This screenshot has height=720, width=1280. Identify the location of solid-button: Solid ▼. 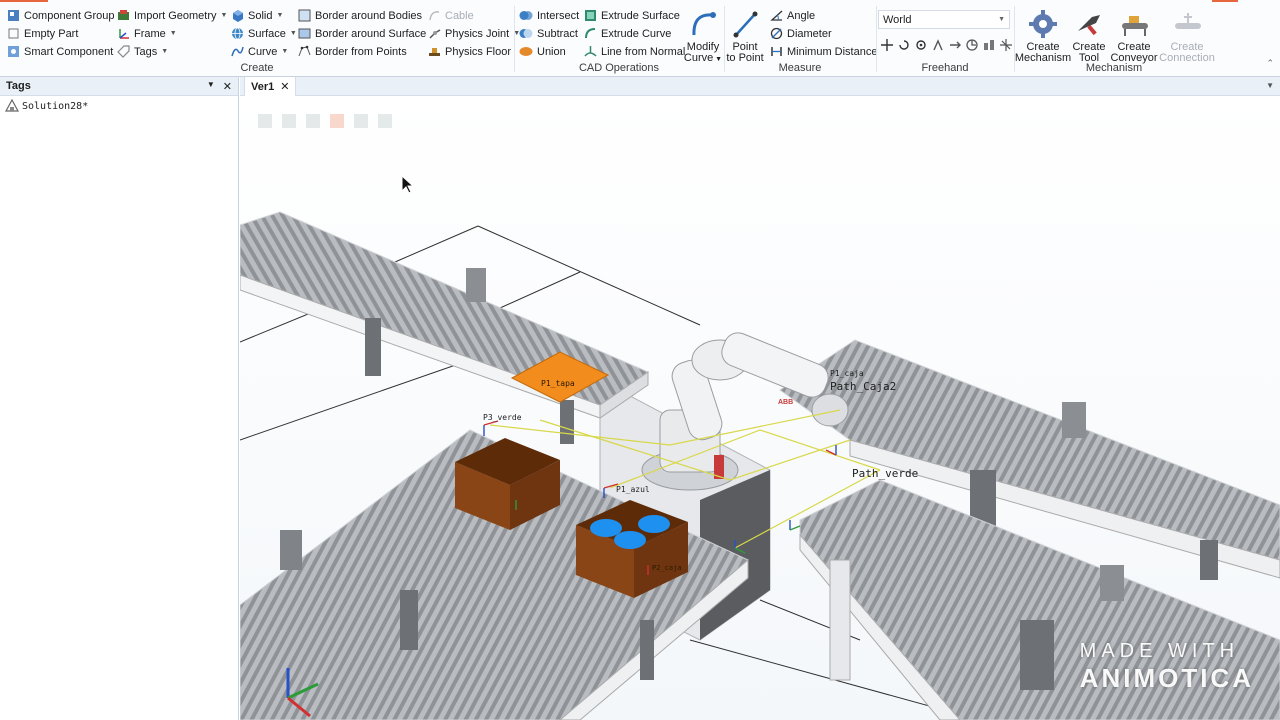
(256, 15).